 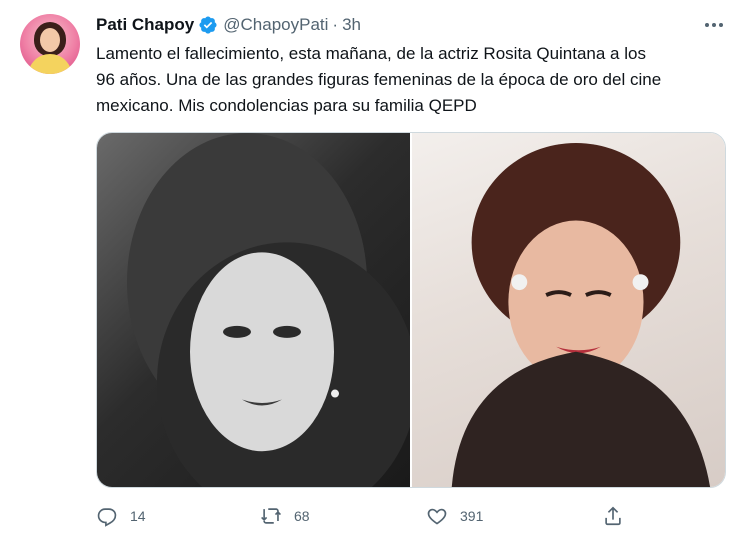 What do you see at coordinates (714, 25) in the screenshot?
I see `more-options-icon` at bounding box center [714, 25].